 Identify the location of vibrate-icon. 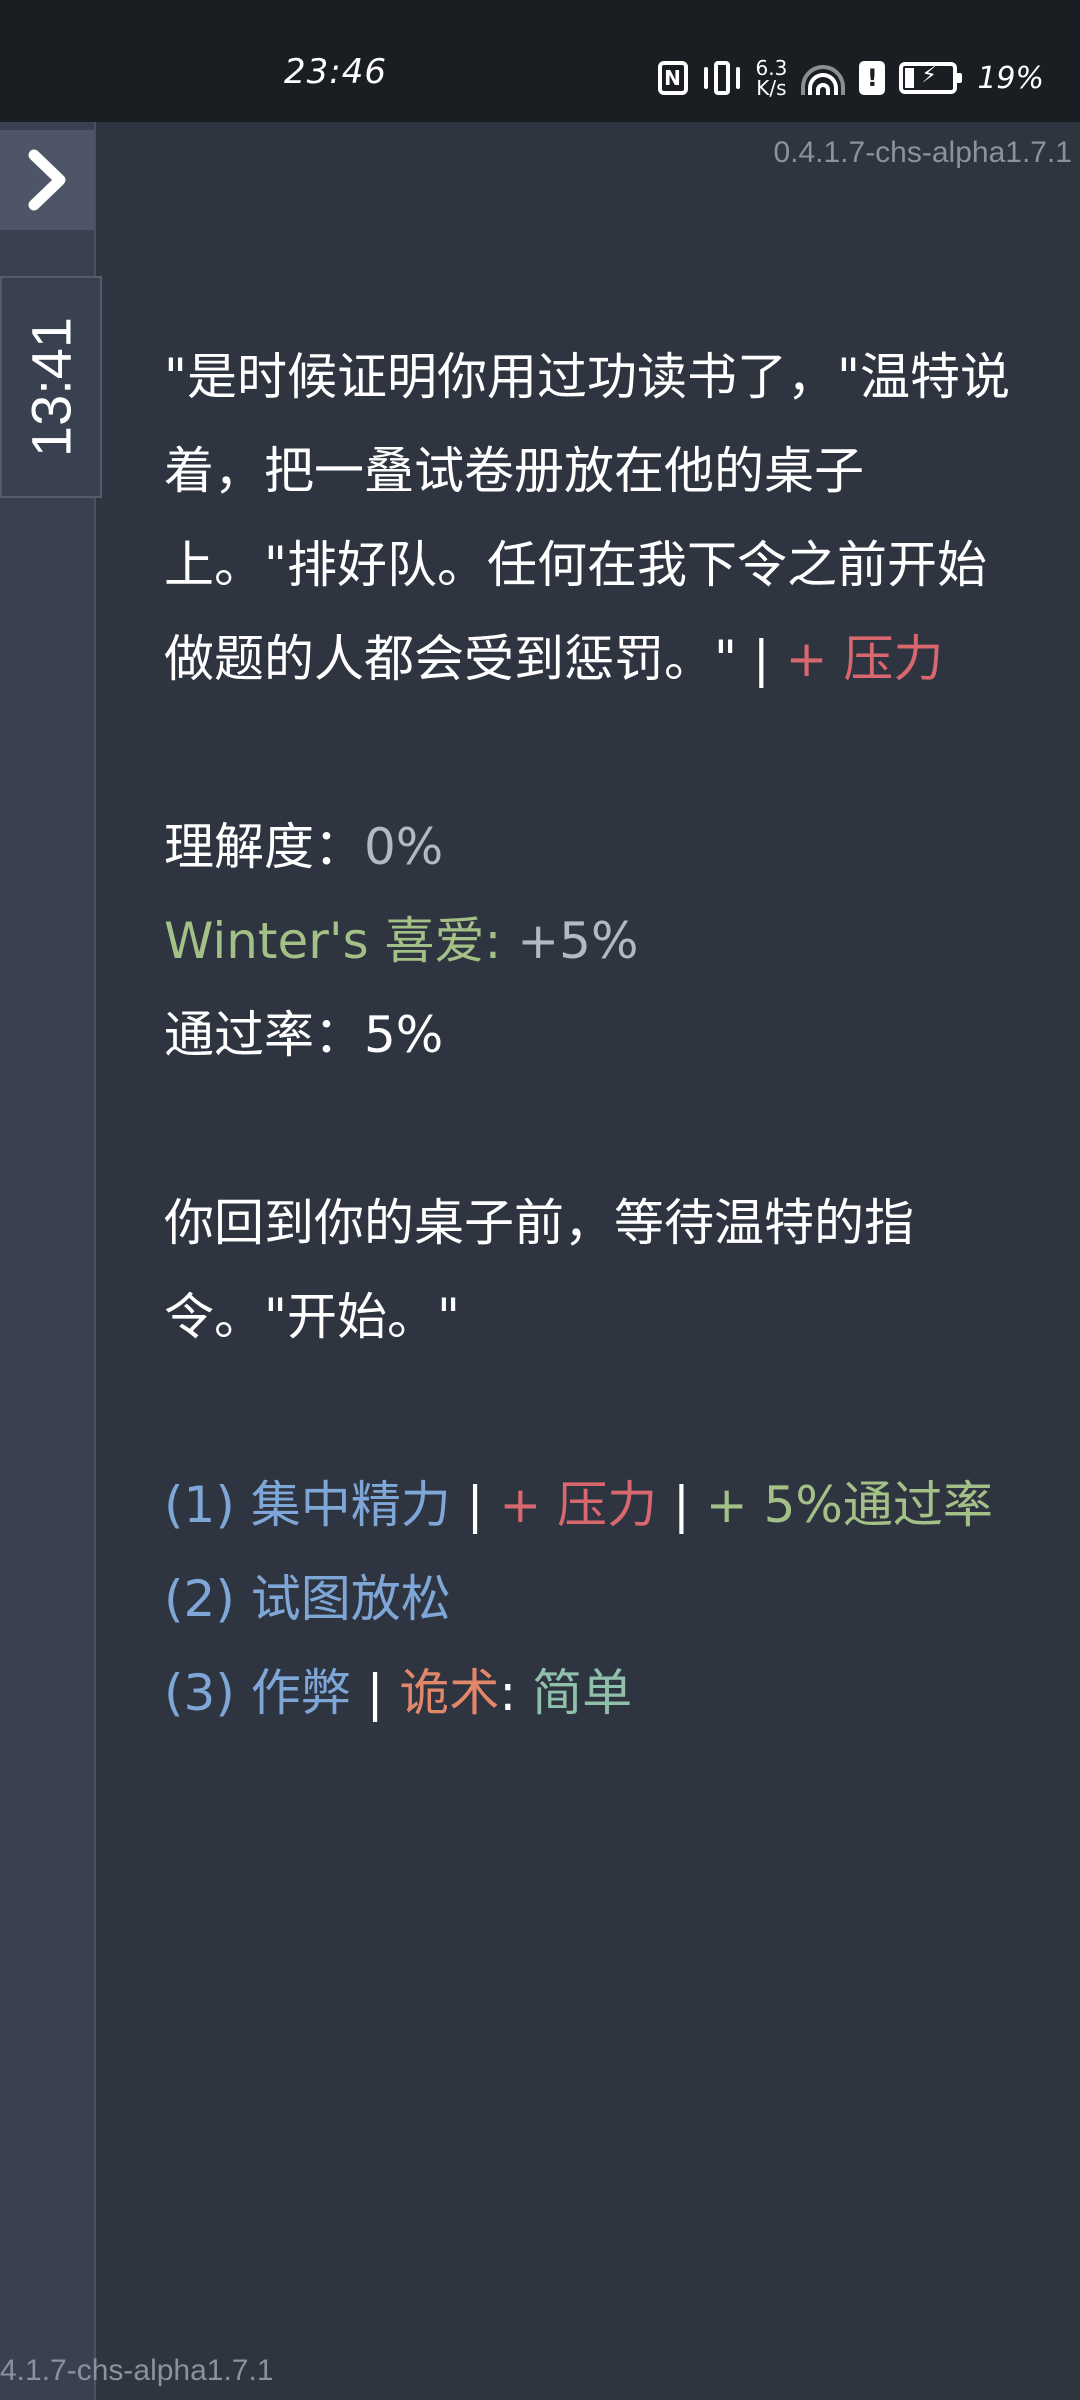
(722, 78).